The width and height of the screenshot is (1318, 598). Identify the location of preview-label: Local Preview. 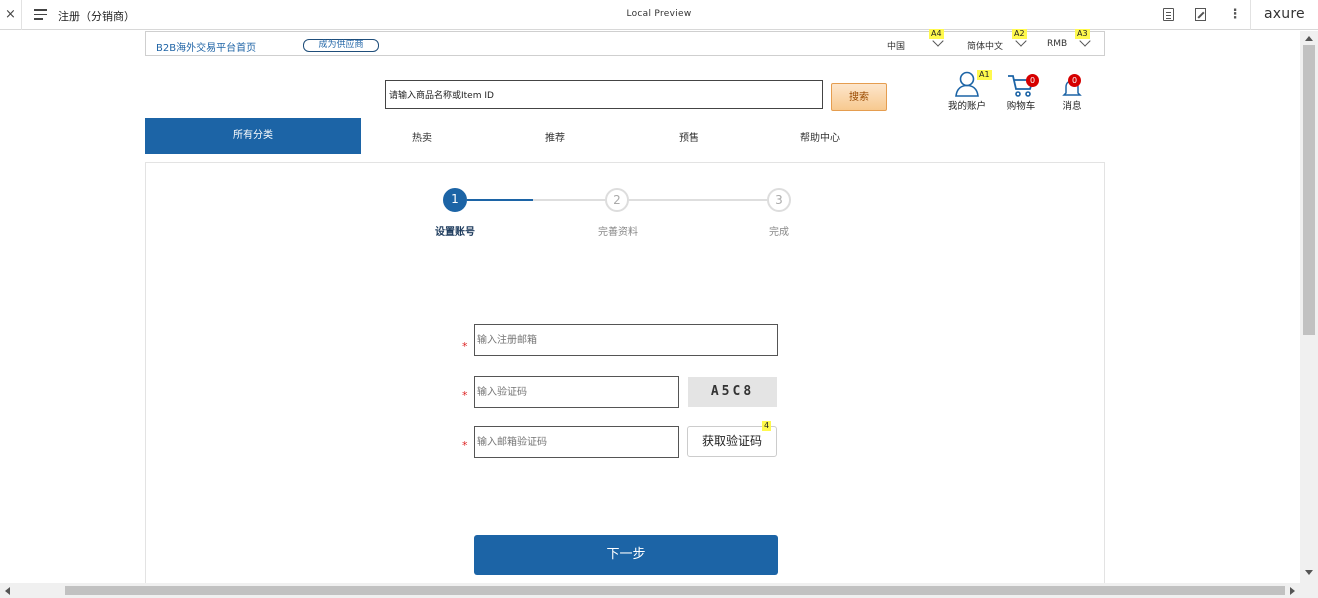
(659, 14).